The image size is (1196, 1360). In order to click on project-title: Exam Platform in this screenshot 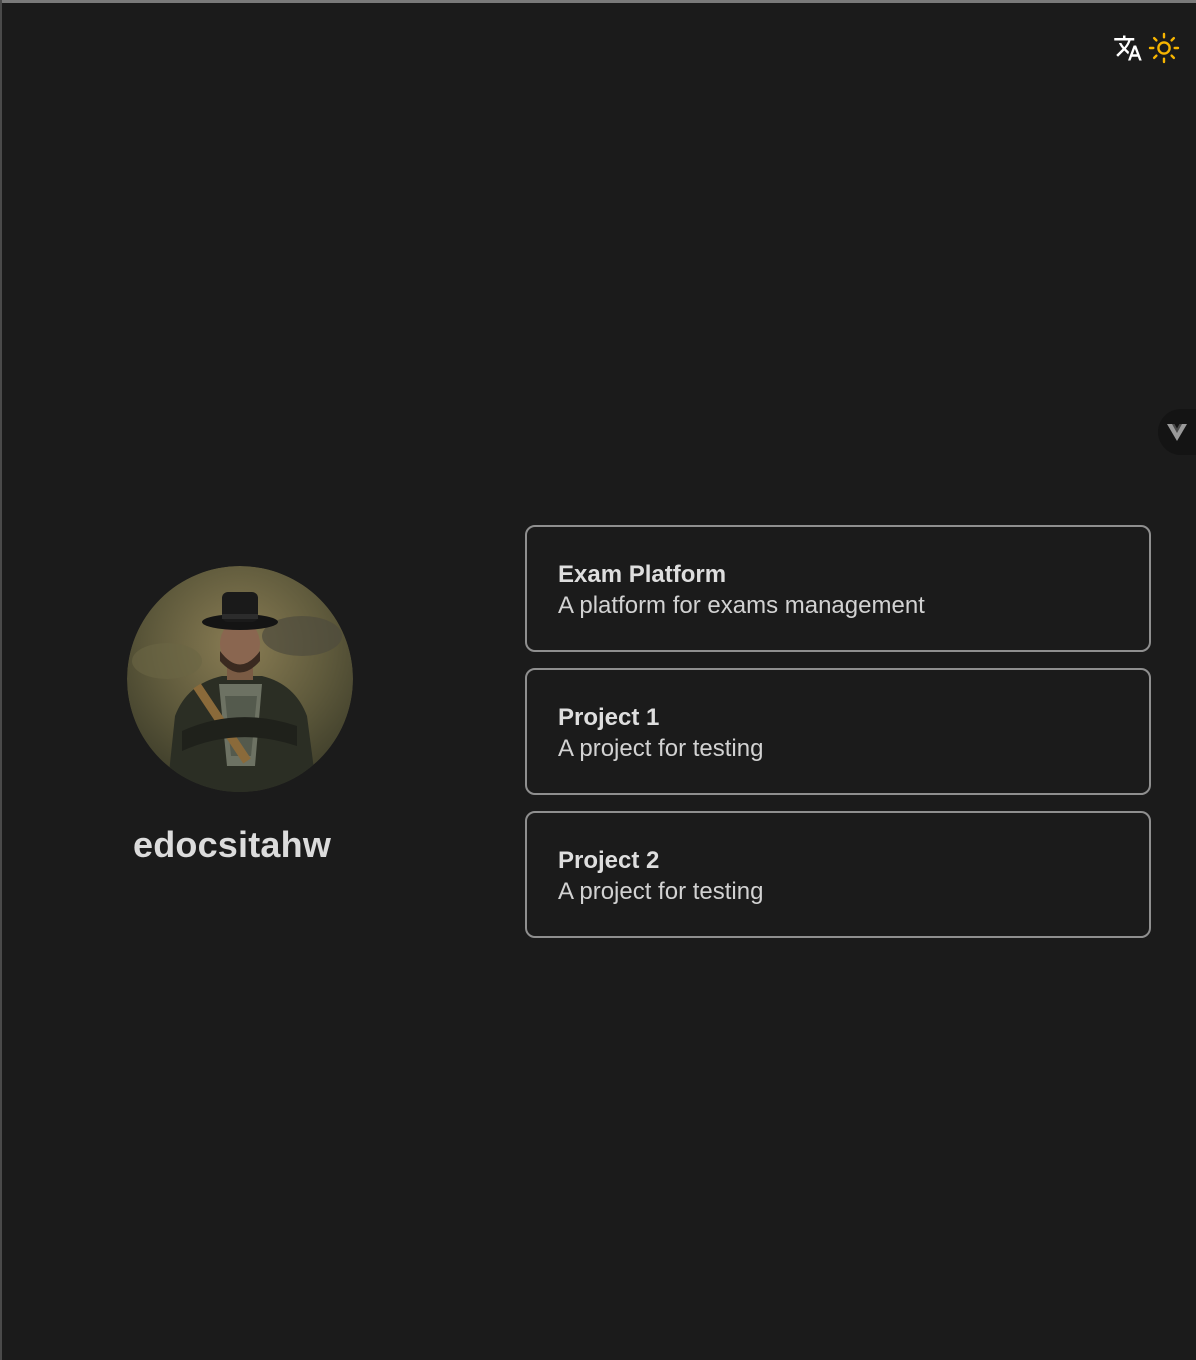, I will do `click(642, 574)`.